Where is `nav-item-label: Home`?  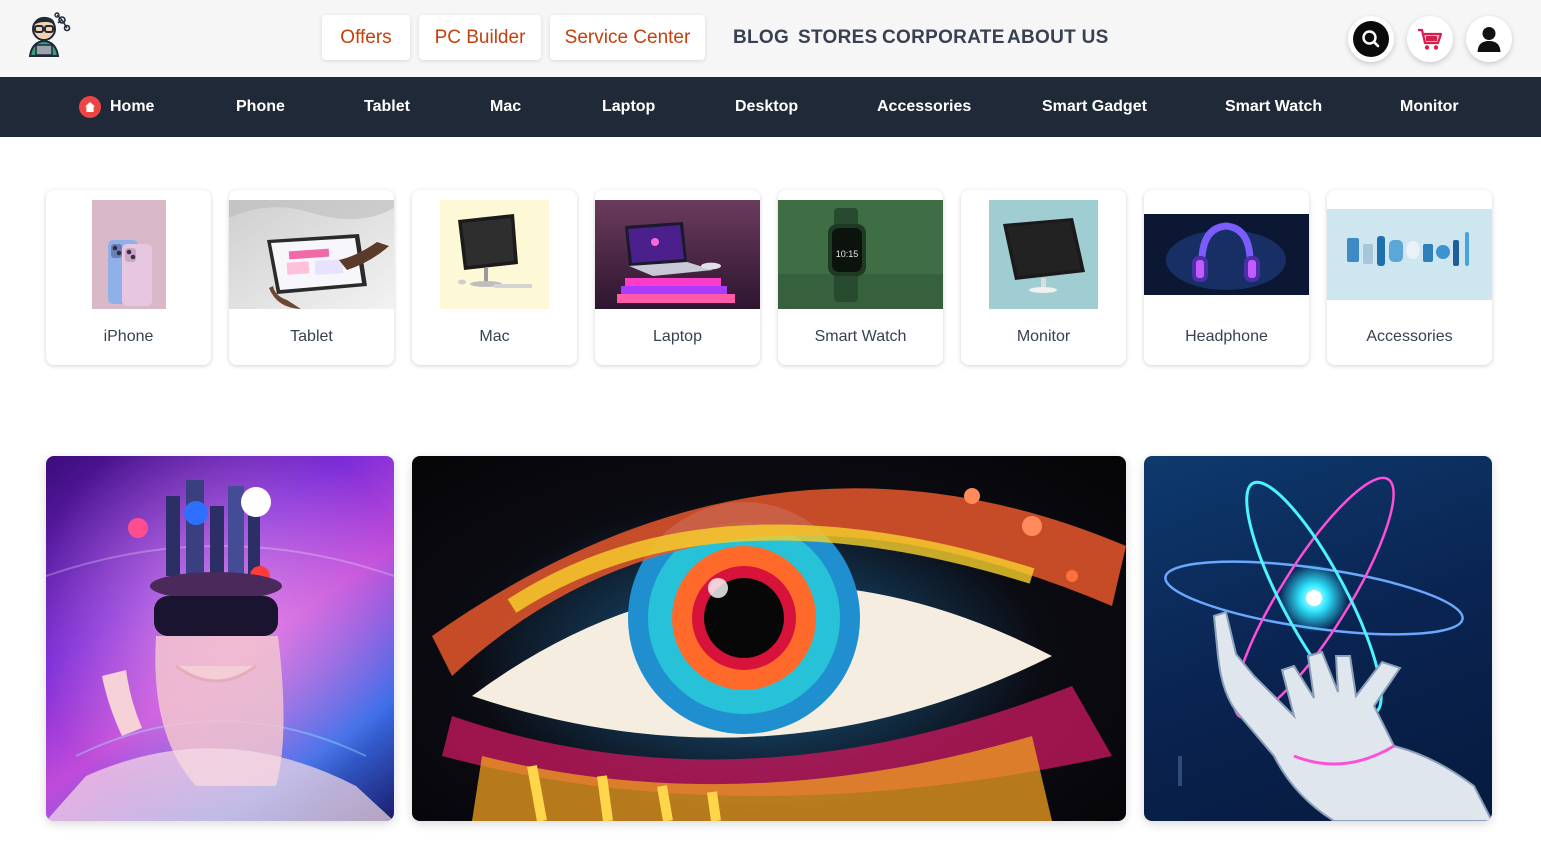 nav-item-label: Home is located at coordinates (132, 106).